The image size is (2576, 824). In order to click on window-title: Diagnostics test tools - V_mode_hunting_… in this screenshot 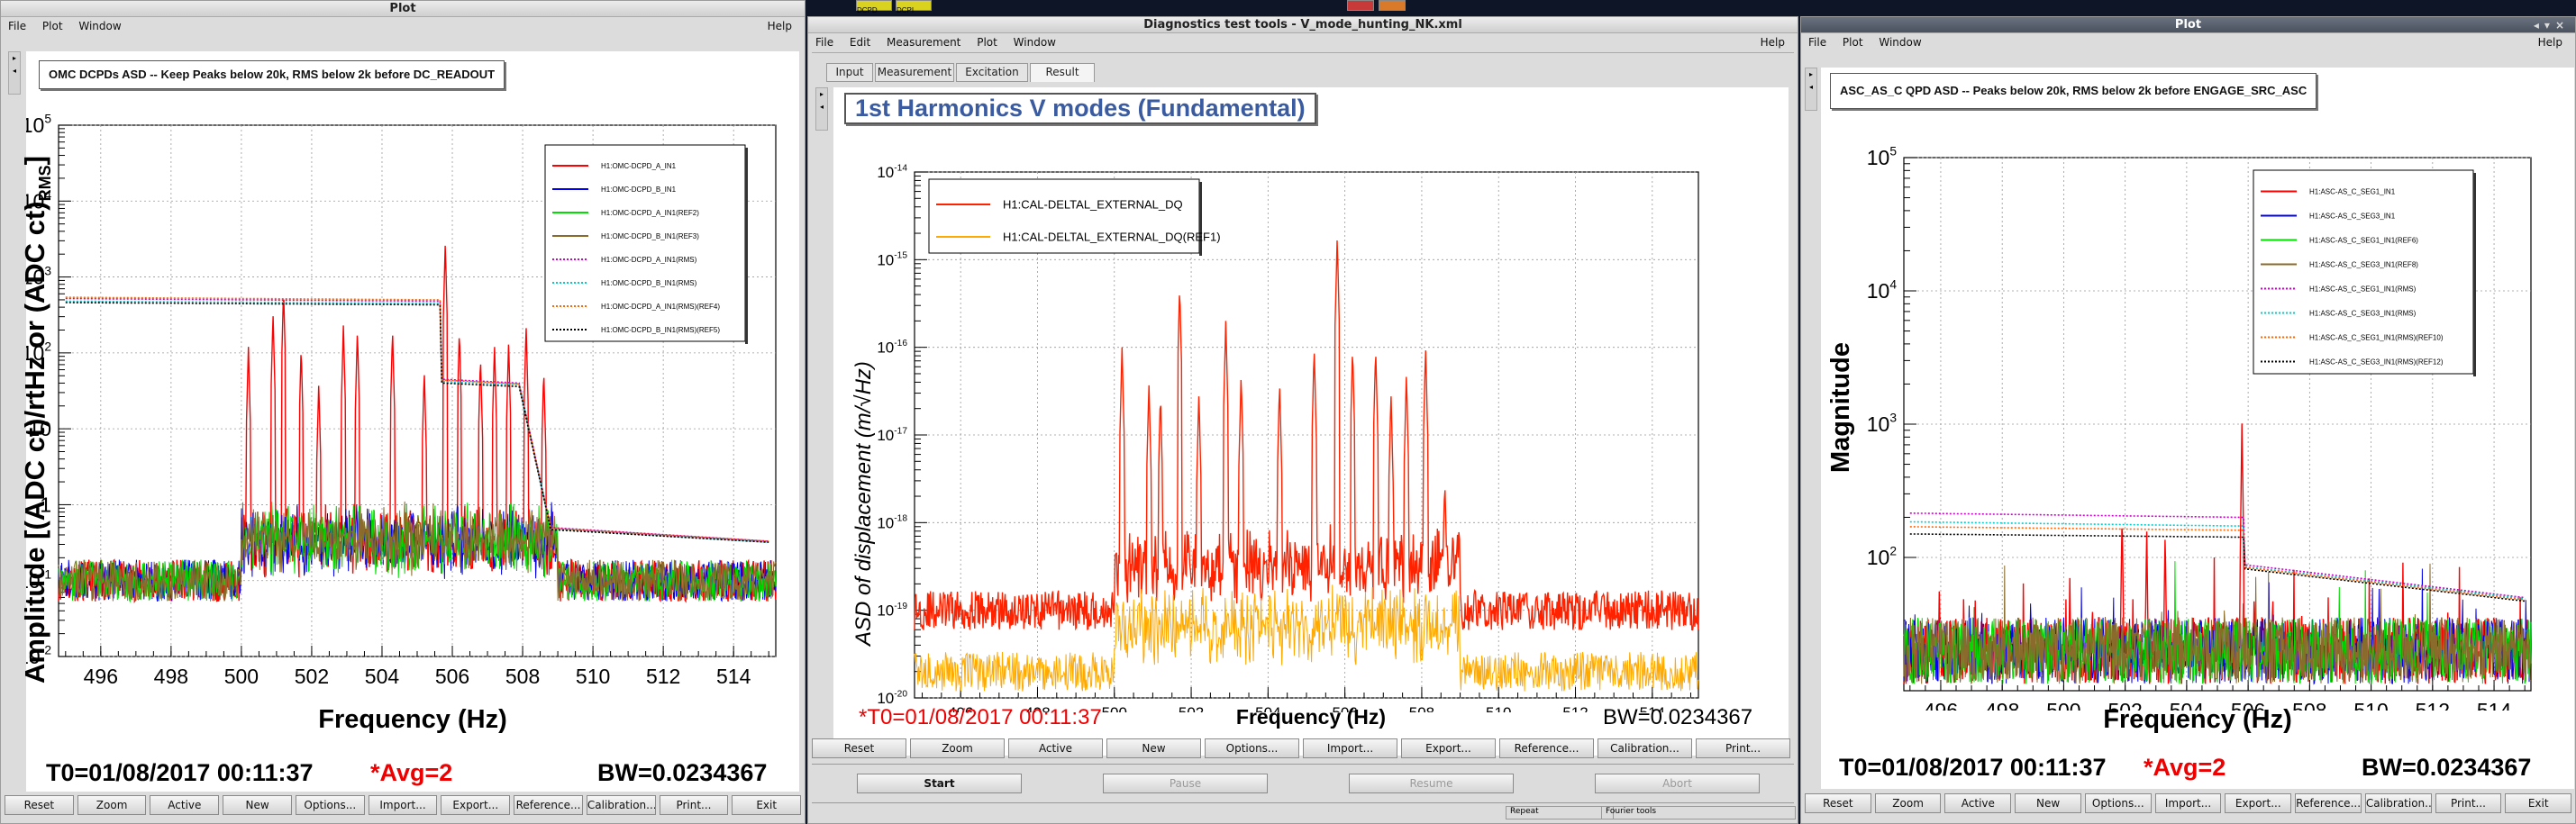, I will do `click(1303, 25)`.